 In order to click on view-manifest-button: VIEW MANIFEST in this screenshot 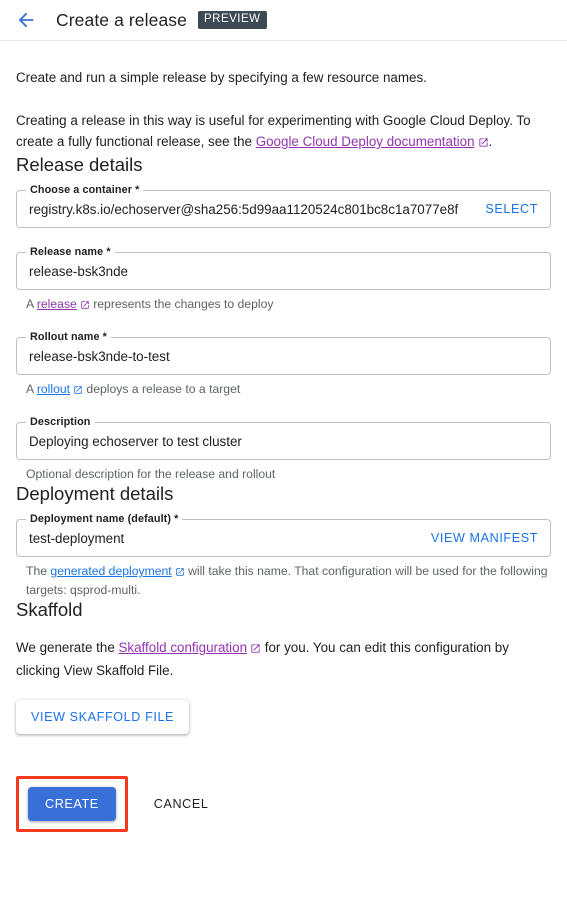, I will do `click(484, 538)`.